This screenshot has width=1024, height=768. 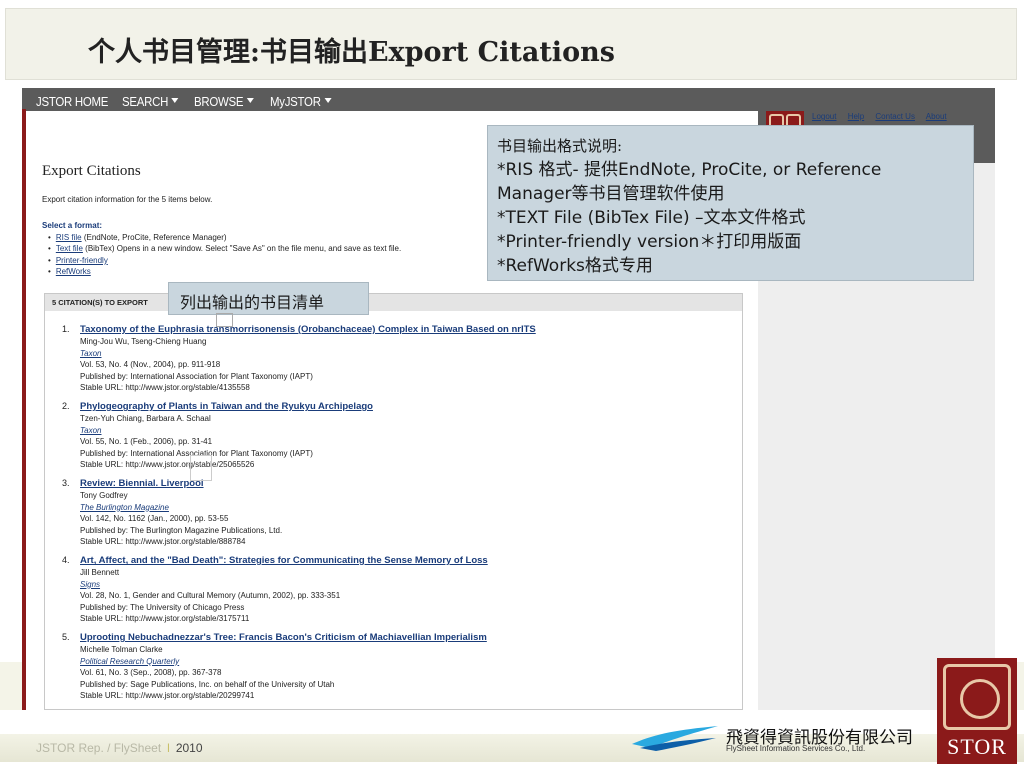 I want to click on text-file-link: Text file, so click(x=69, y=248).